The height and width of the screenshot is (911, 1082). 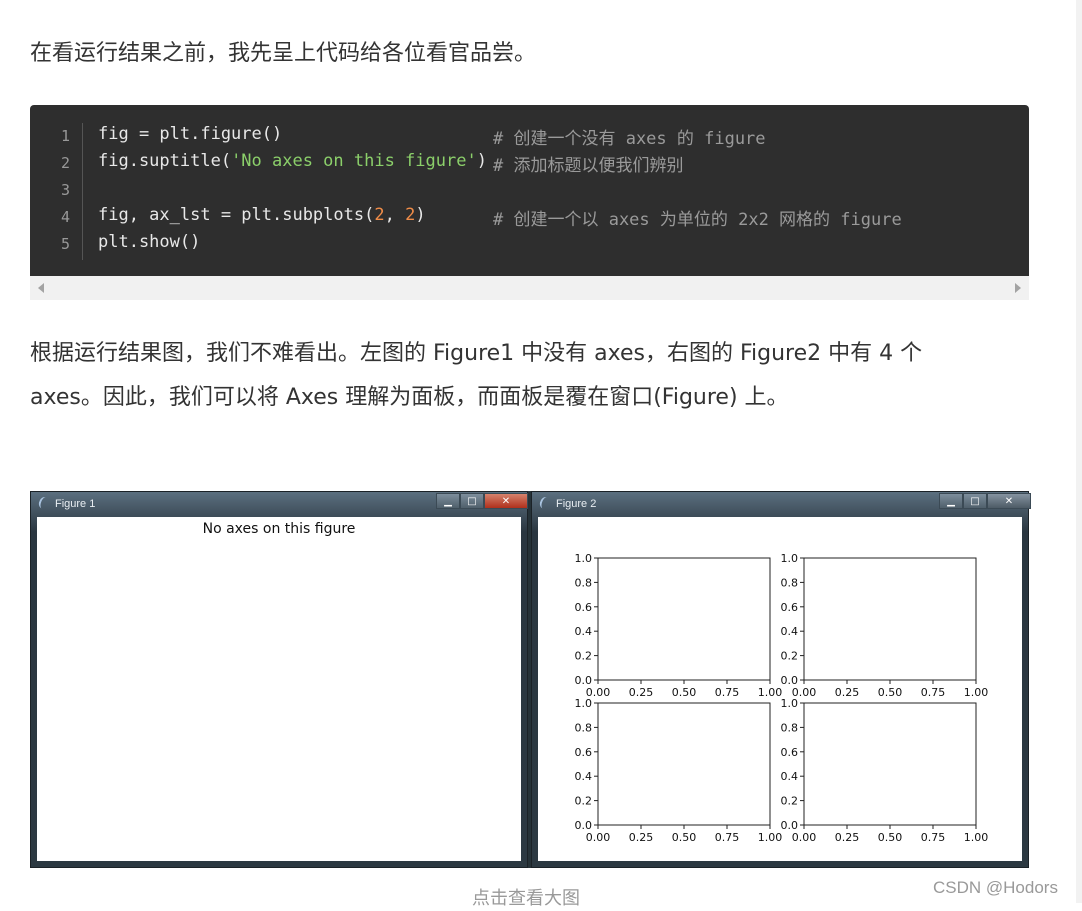 What do you see at coordinates (65, 136) in the screenshot?
I see `line-number: 1` at bounding box center [65, 136].